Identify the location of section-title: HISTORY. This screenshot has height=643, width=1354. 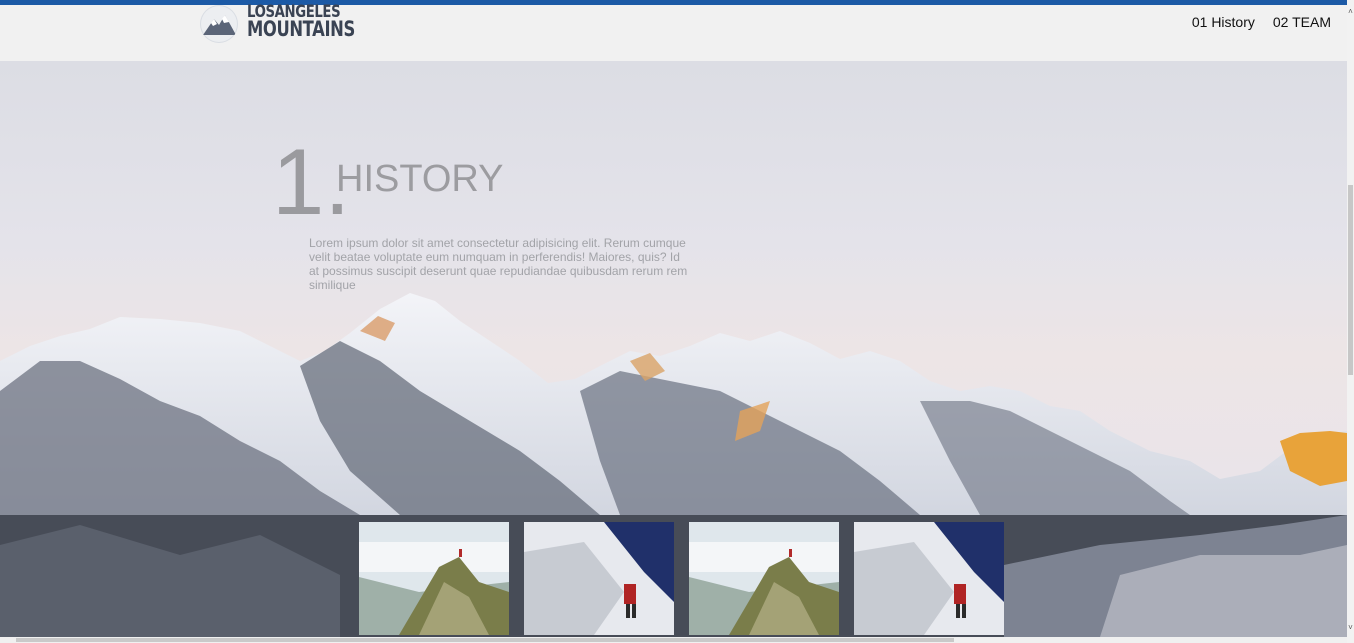
(420, 179).